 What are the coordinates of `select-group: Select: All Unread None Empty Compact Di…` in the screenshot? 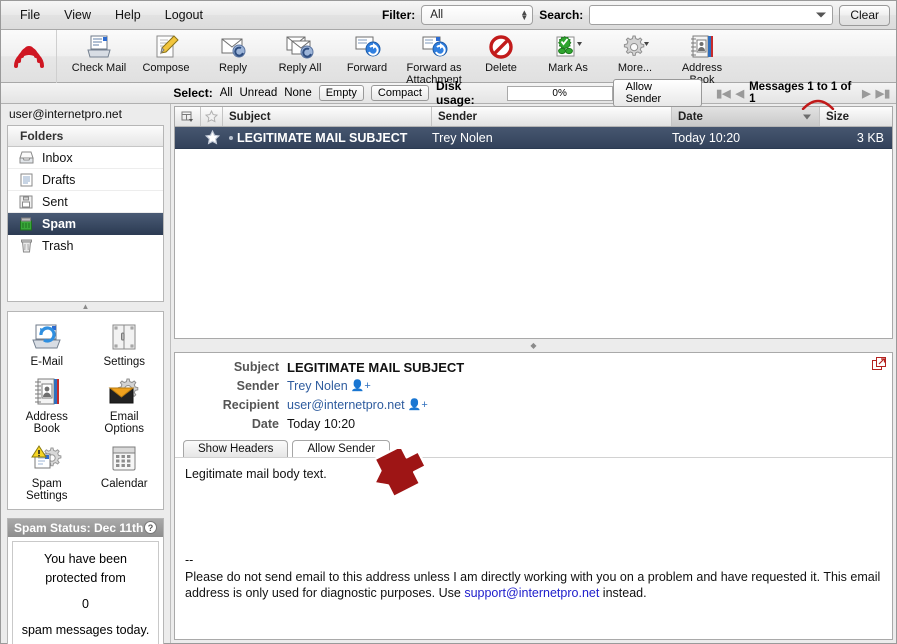 It's located at (393, 93).